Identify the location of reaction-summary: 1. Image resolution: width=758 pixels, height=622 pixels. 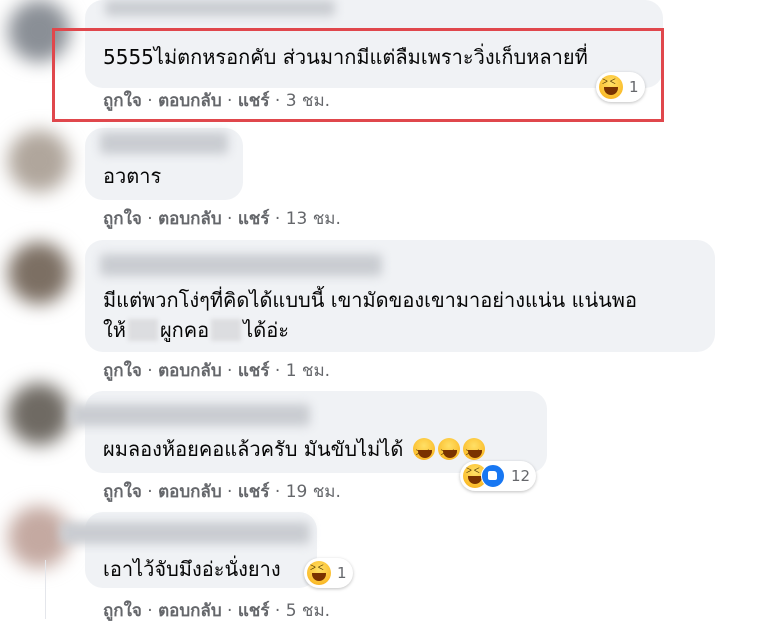
(328, 573).